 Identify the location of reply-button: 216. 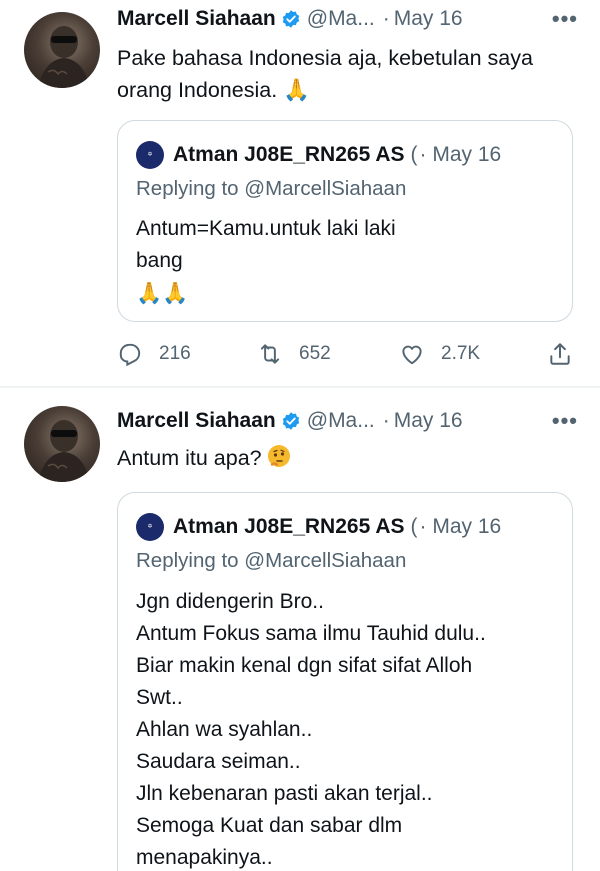
(154, 354).